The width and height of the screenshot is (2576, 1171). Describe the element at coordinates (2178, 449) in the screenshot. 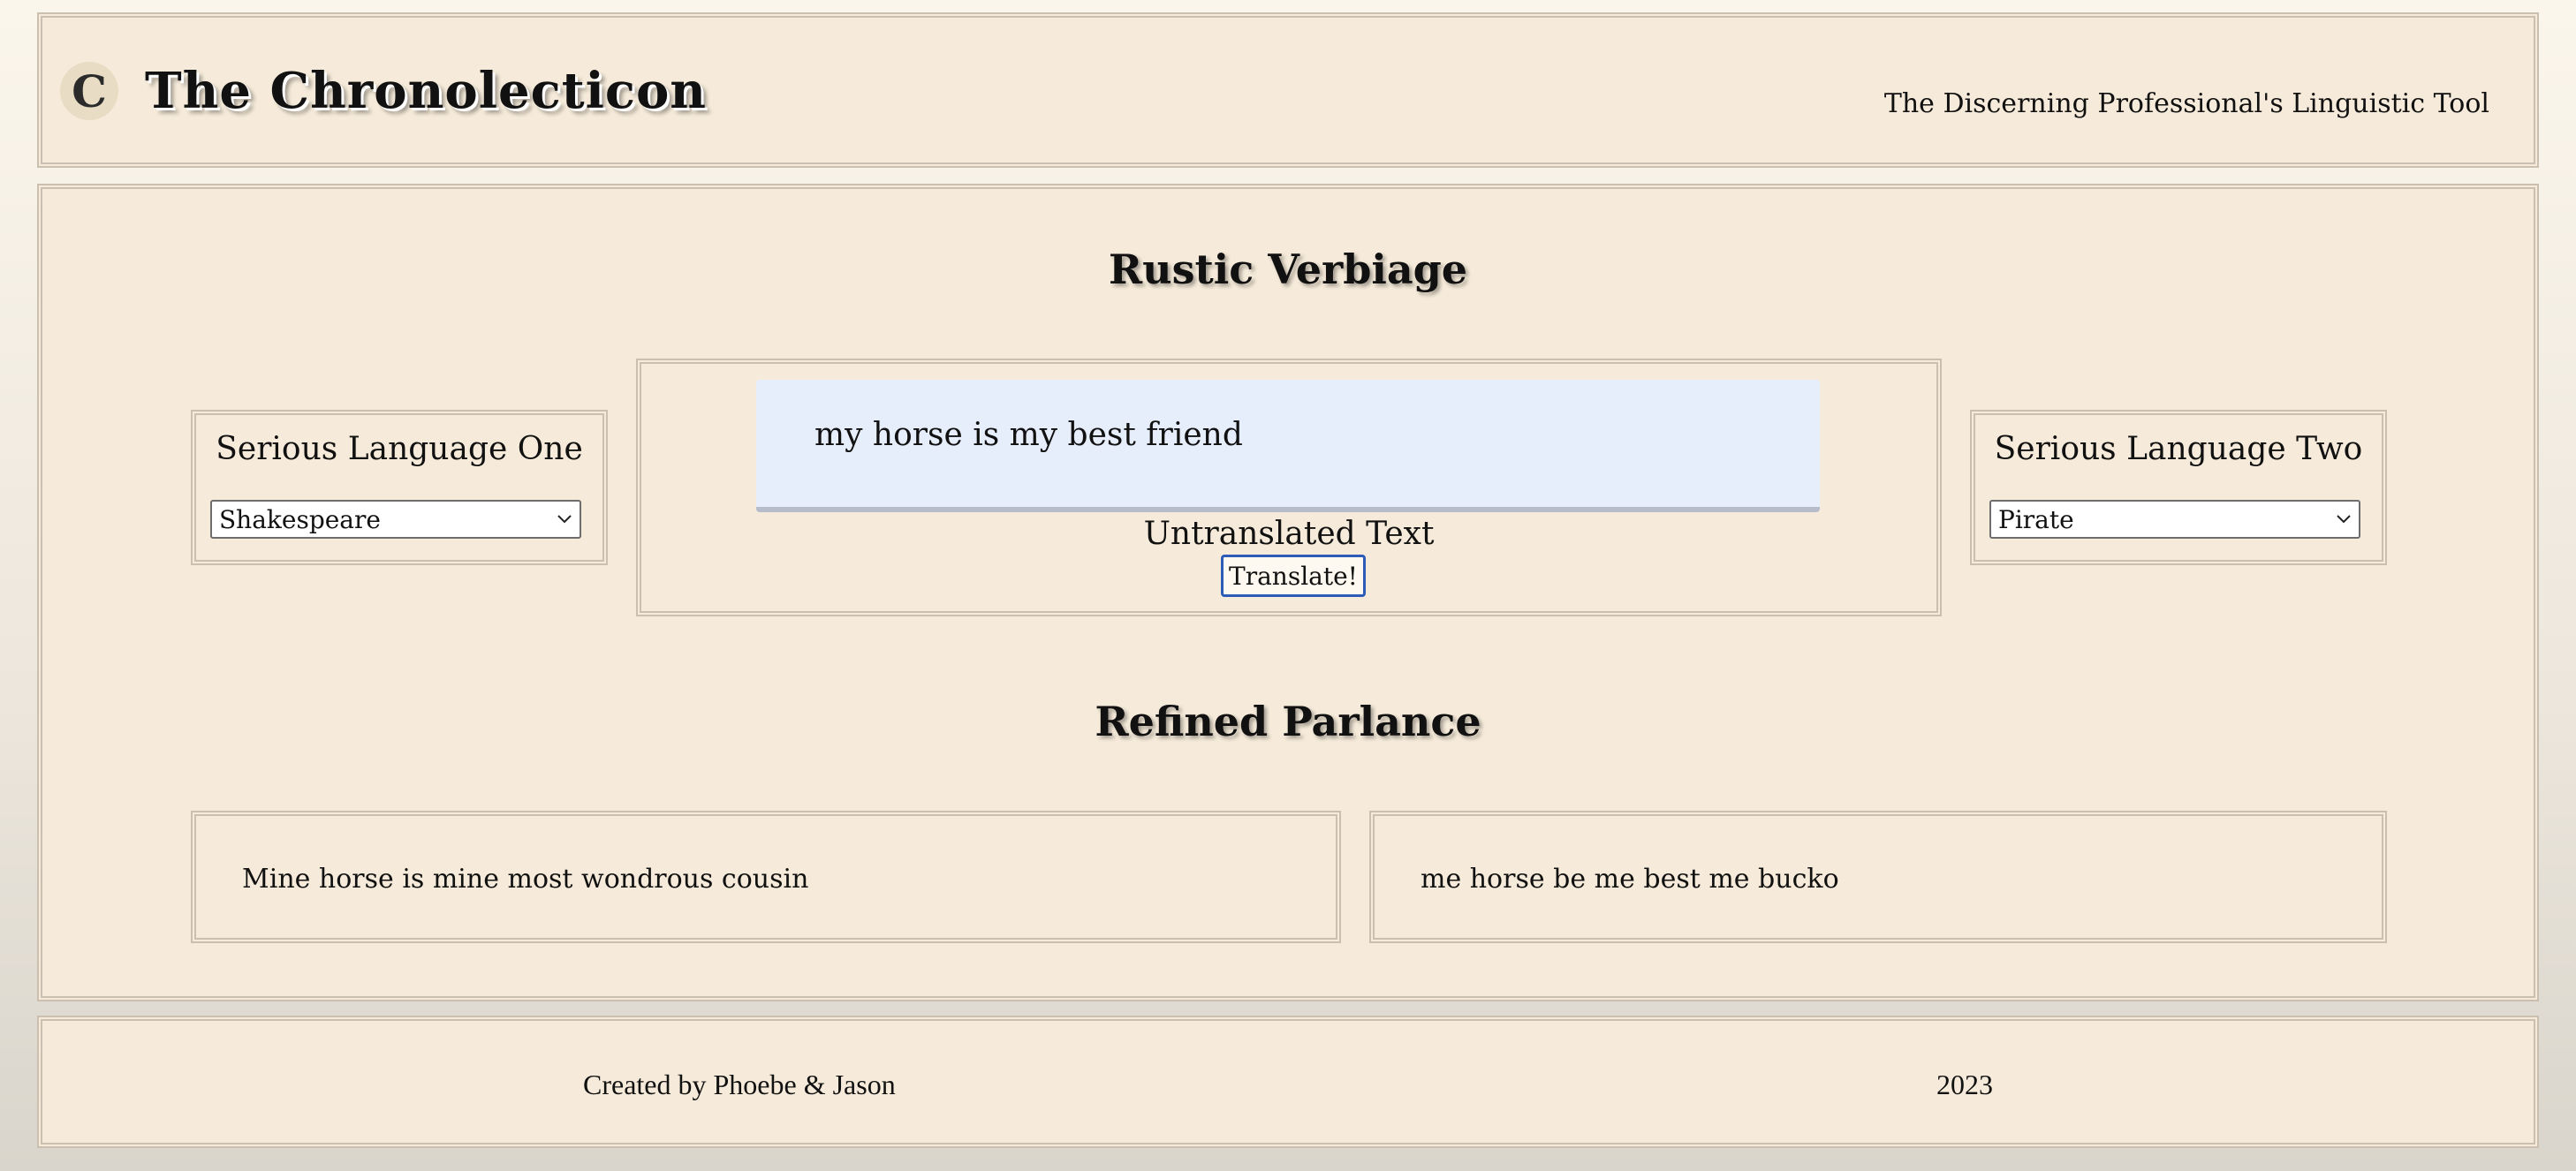

I see `language-two-title: Serious Language Two` at that location.